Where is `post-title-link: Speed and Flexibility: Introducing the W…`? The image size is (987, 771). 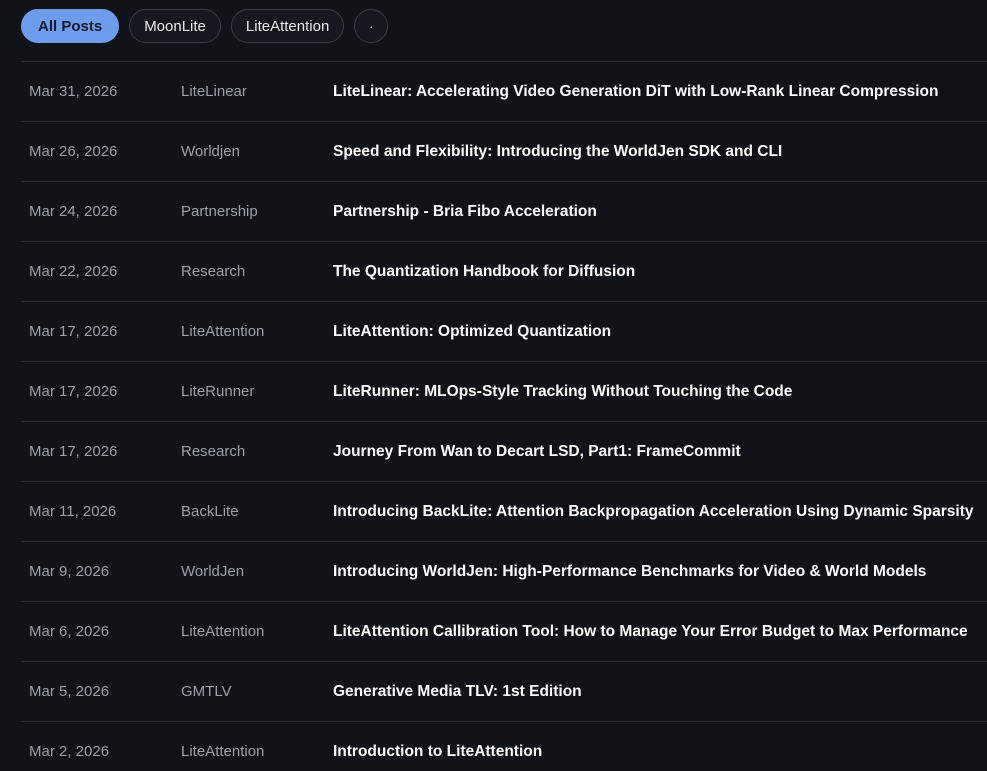 post-title-link: Speed and Flexibility: Introducing the W… is located at coordinates (660, 152).